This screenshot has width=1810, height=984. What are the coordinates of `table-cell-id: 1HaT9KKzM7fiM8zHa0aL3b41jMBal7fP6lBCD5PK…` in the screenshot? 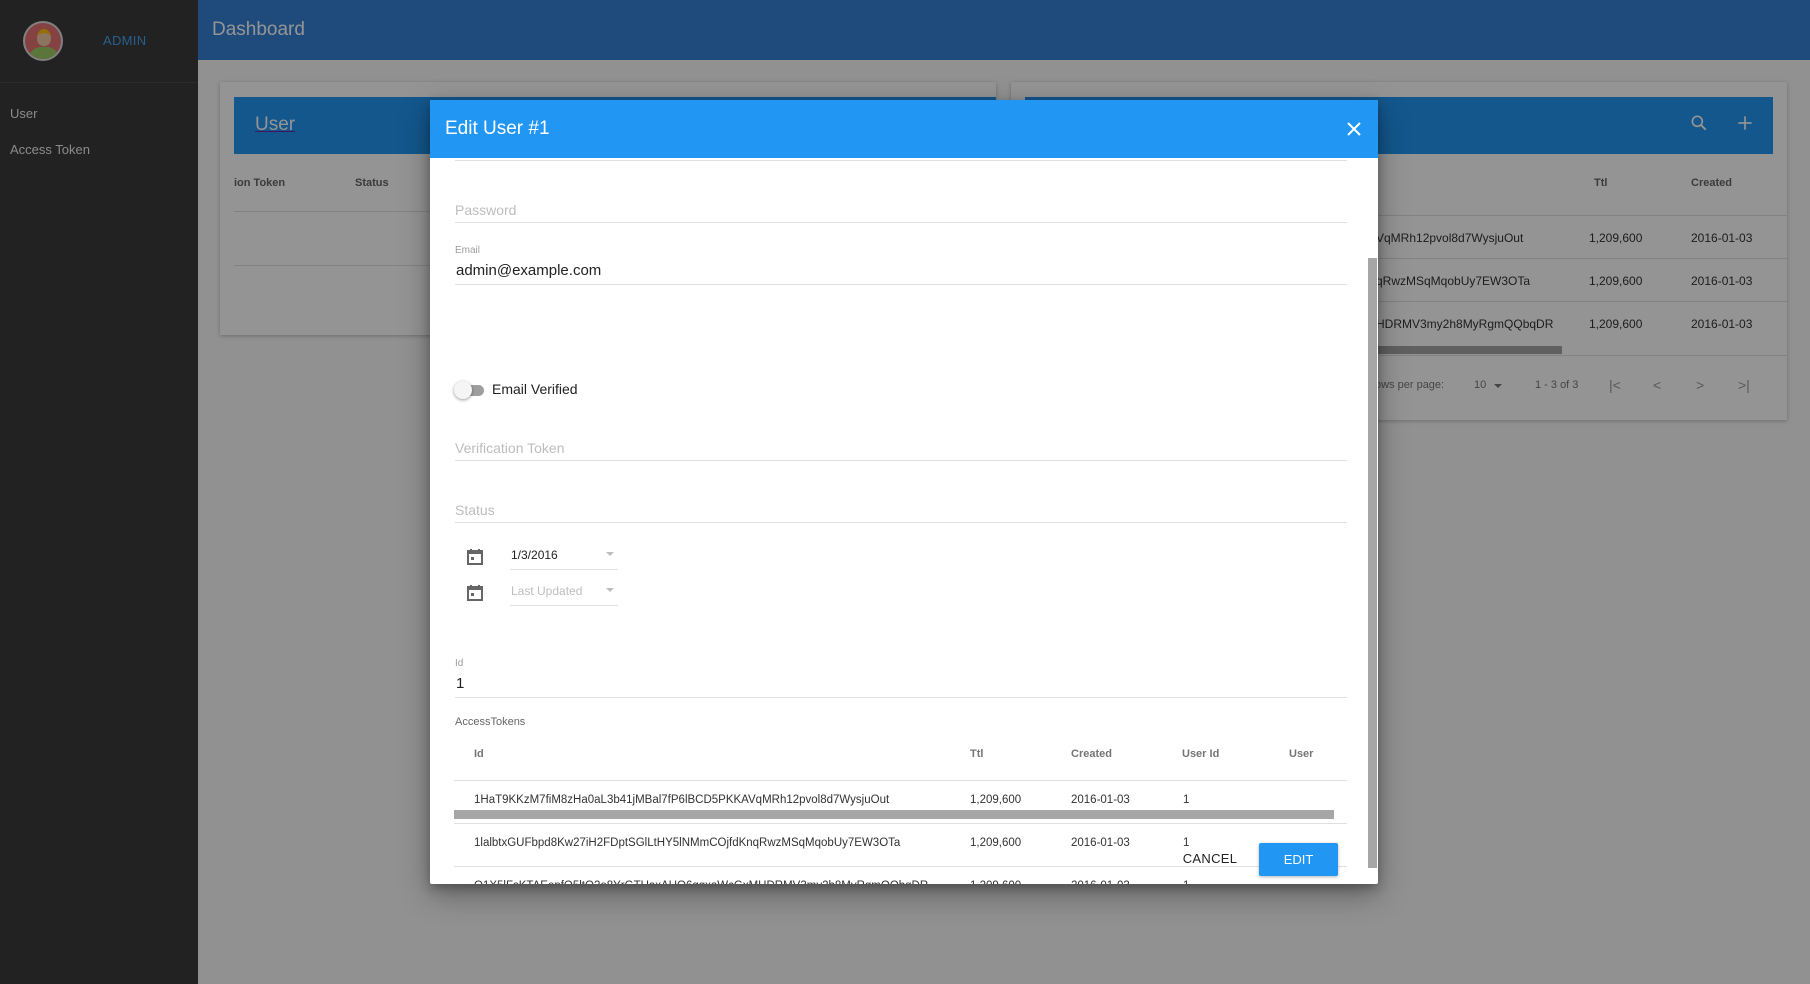 It's located at (682, 800).